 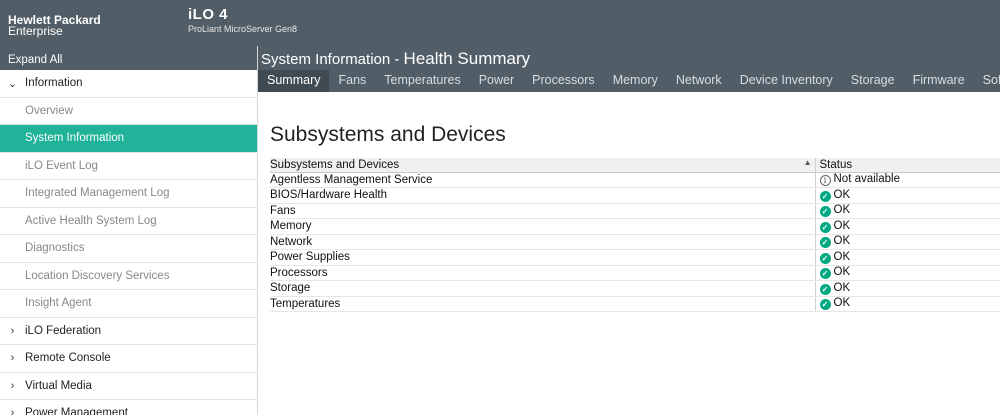 What do you see at coordinates (61, 165) in the screenshot?
I see `sidebar-item-label: iLO Event Log` at bounding box center [61, 165].